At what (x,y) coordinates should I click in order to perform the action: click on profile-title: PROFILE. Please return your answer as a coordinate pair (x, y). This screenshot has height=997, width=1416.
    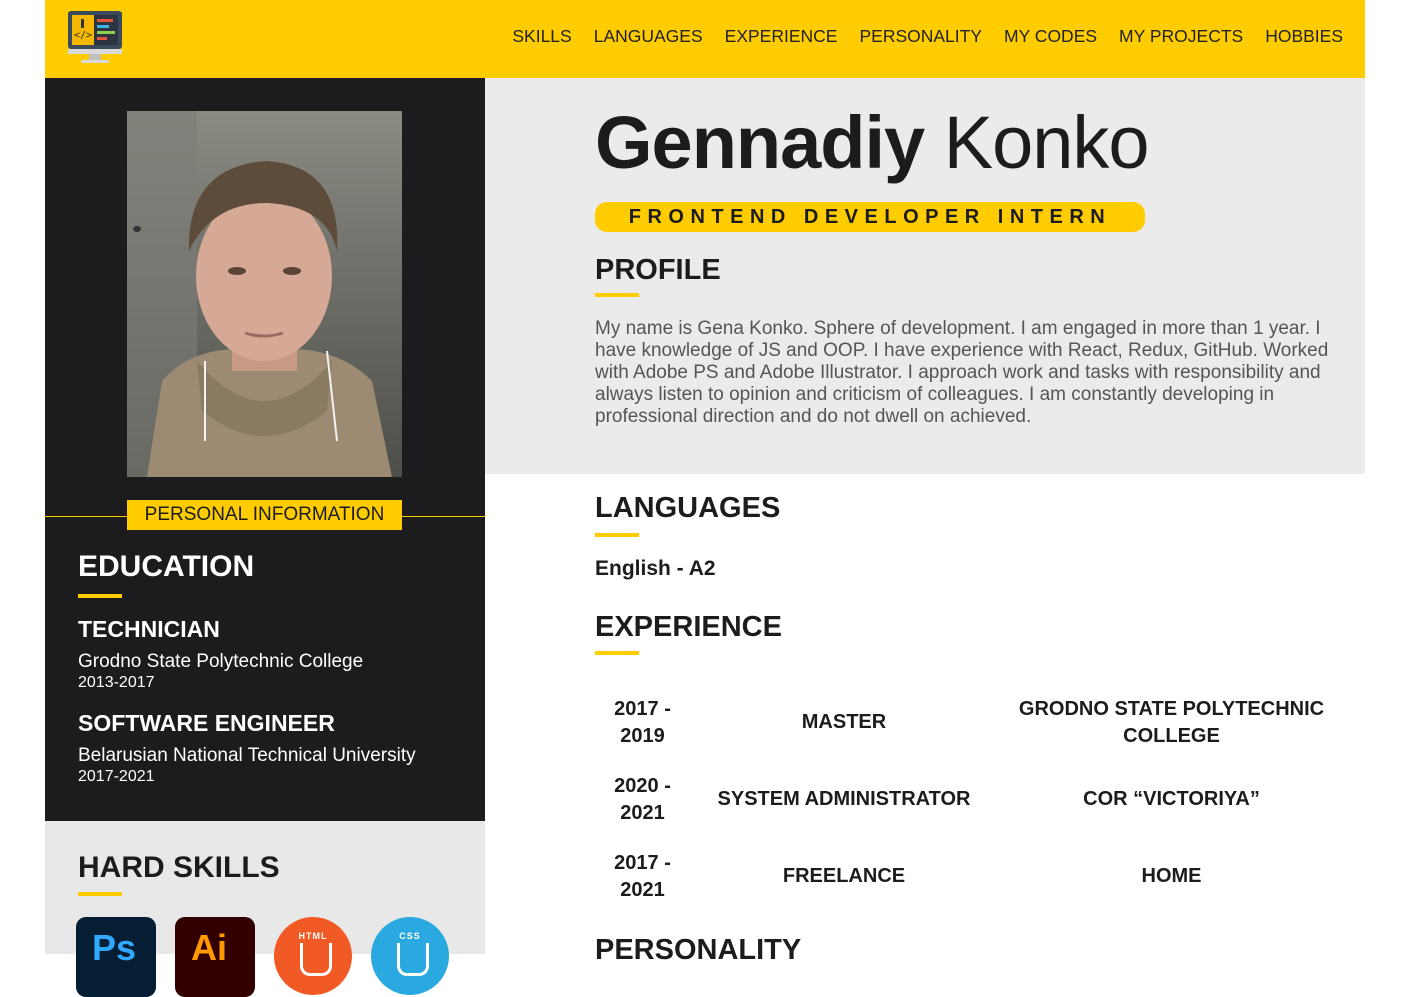
    Looking at the image, I should click on (658, 270).